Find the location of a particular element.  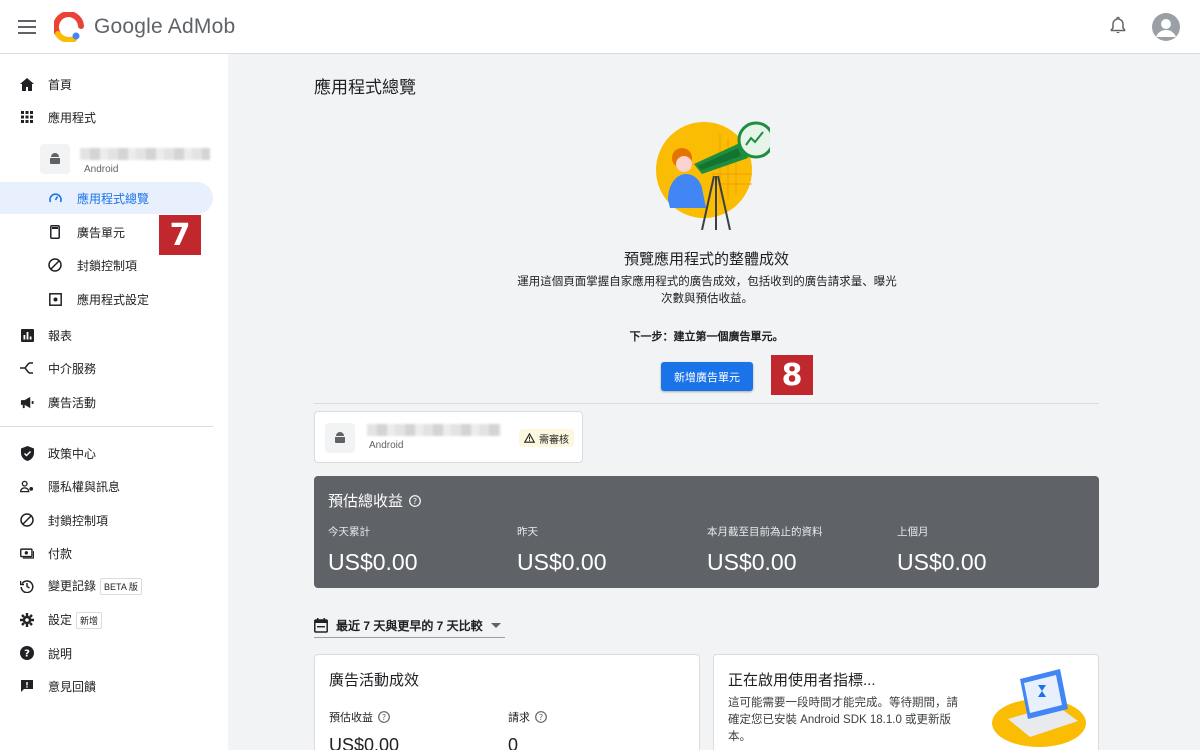

kpi-label: 預估收益 is located at coordinates (351, 718).